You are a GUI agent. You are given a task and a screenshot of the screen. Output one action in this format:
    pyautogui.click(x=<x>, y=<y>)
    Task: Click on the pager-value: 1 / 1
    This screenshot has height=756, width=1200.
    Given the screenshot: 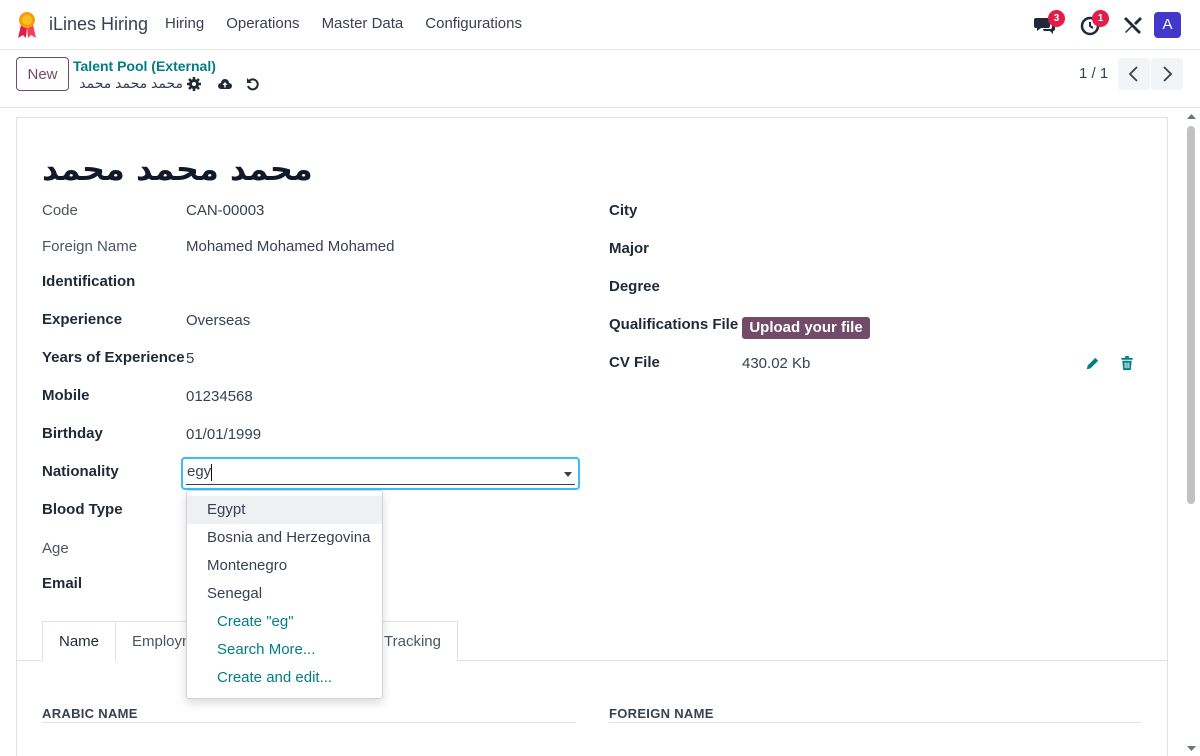 What is the action you would take?
    pyautogui.click(x=1093, y=73)
    